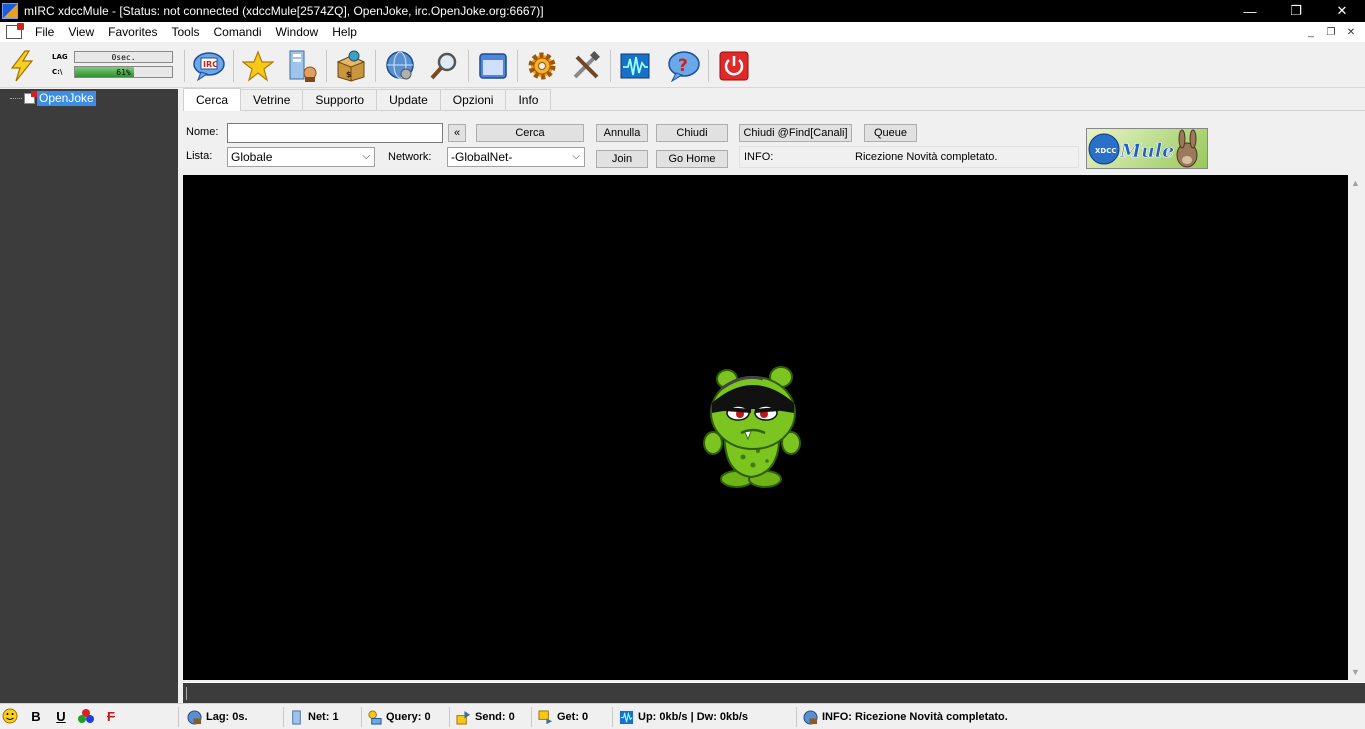  I want to click on main-scrollbar: ▲ ▼, so click(1356, 427).